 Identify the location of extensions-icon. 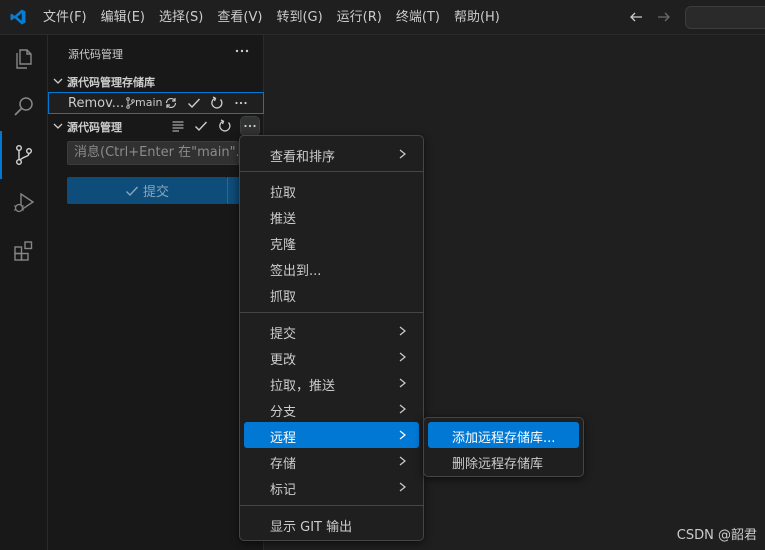
(23, 251).